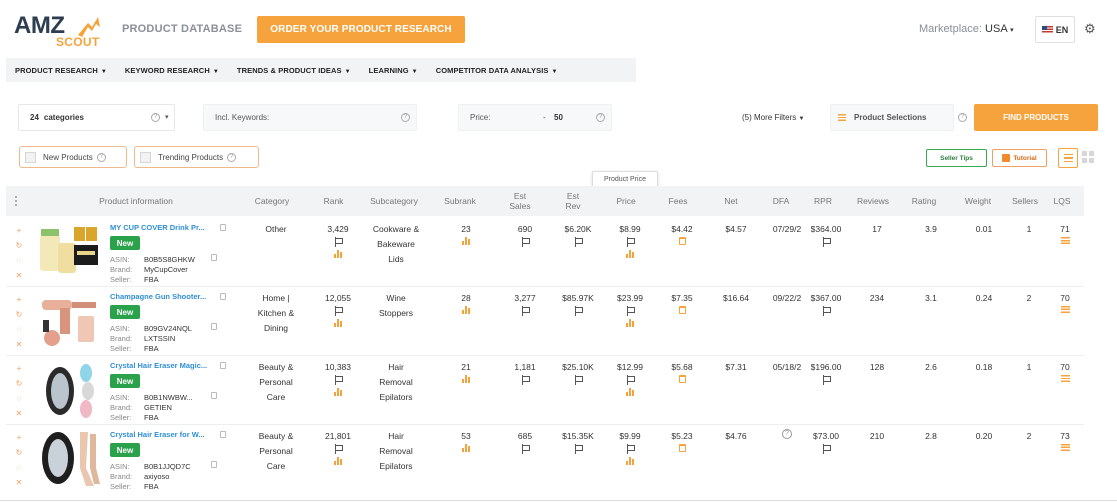  Describe the element at coordinates (1019, 158) in the screenshot. I see `tutorial-button: Tutorial` at that location.